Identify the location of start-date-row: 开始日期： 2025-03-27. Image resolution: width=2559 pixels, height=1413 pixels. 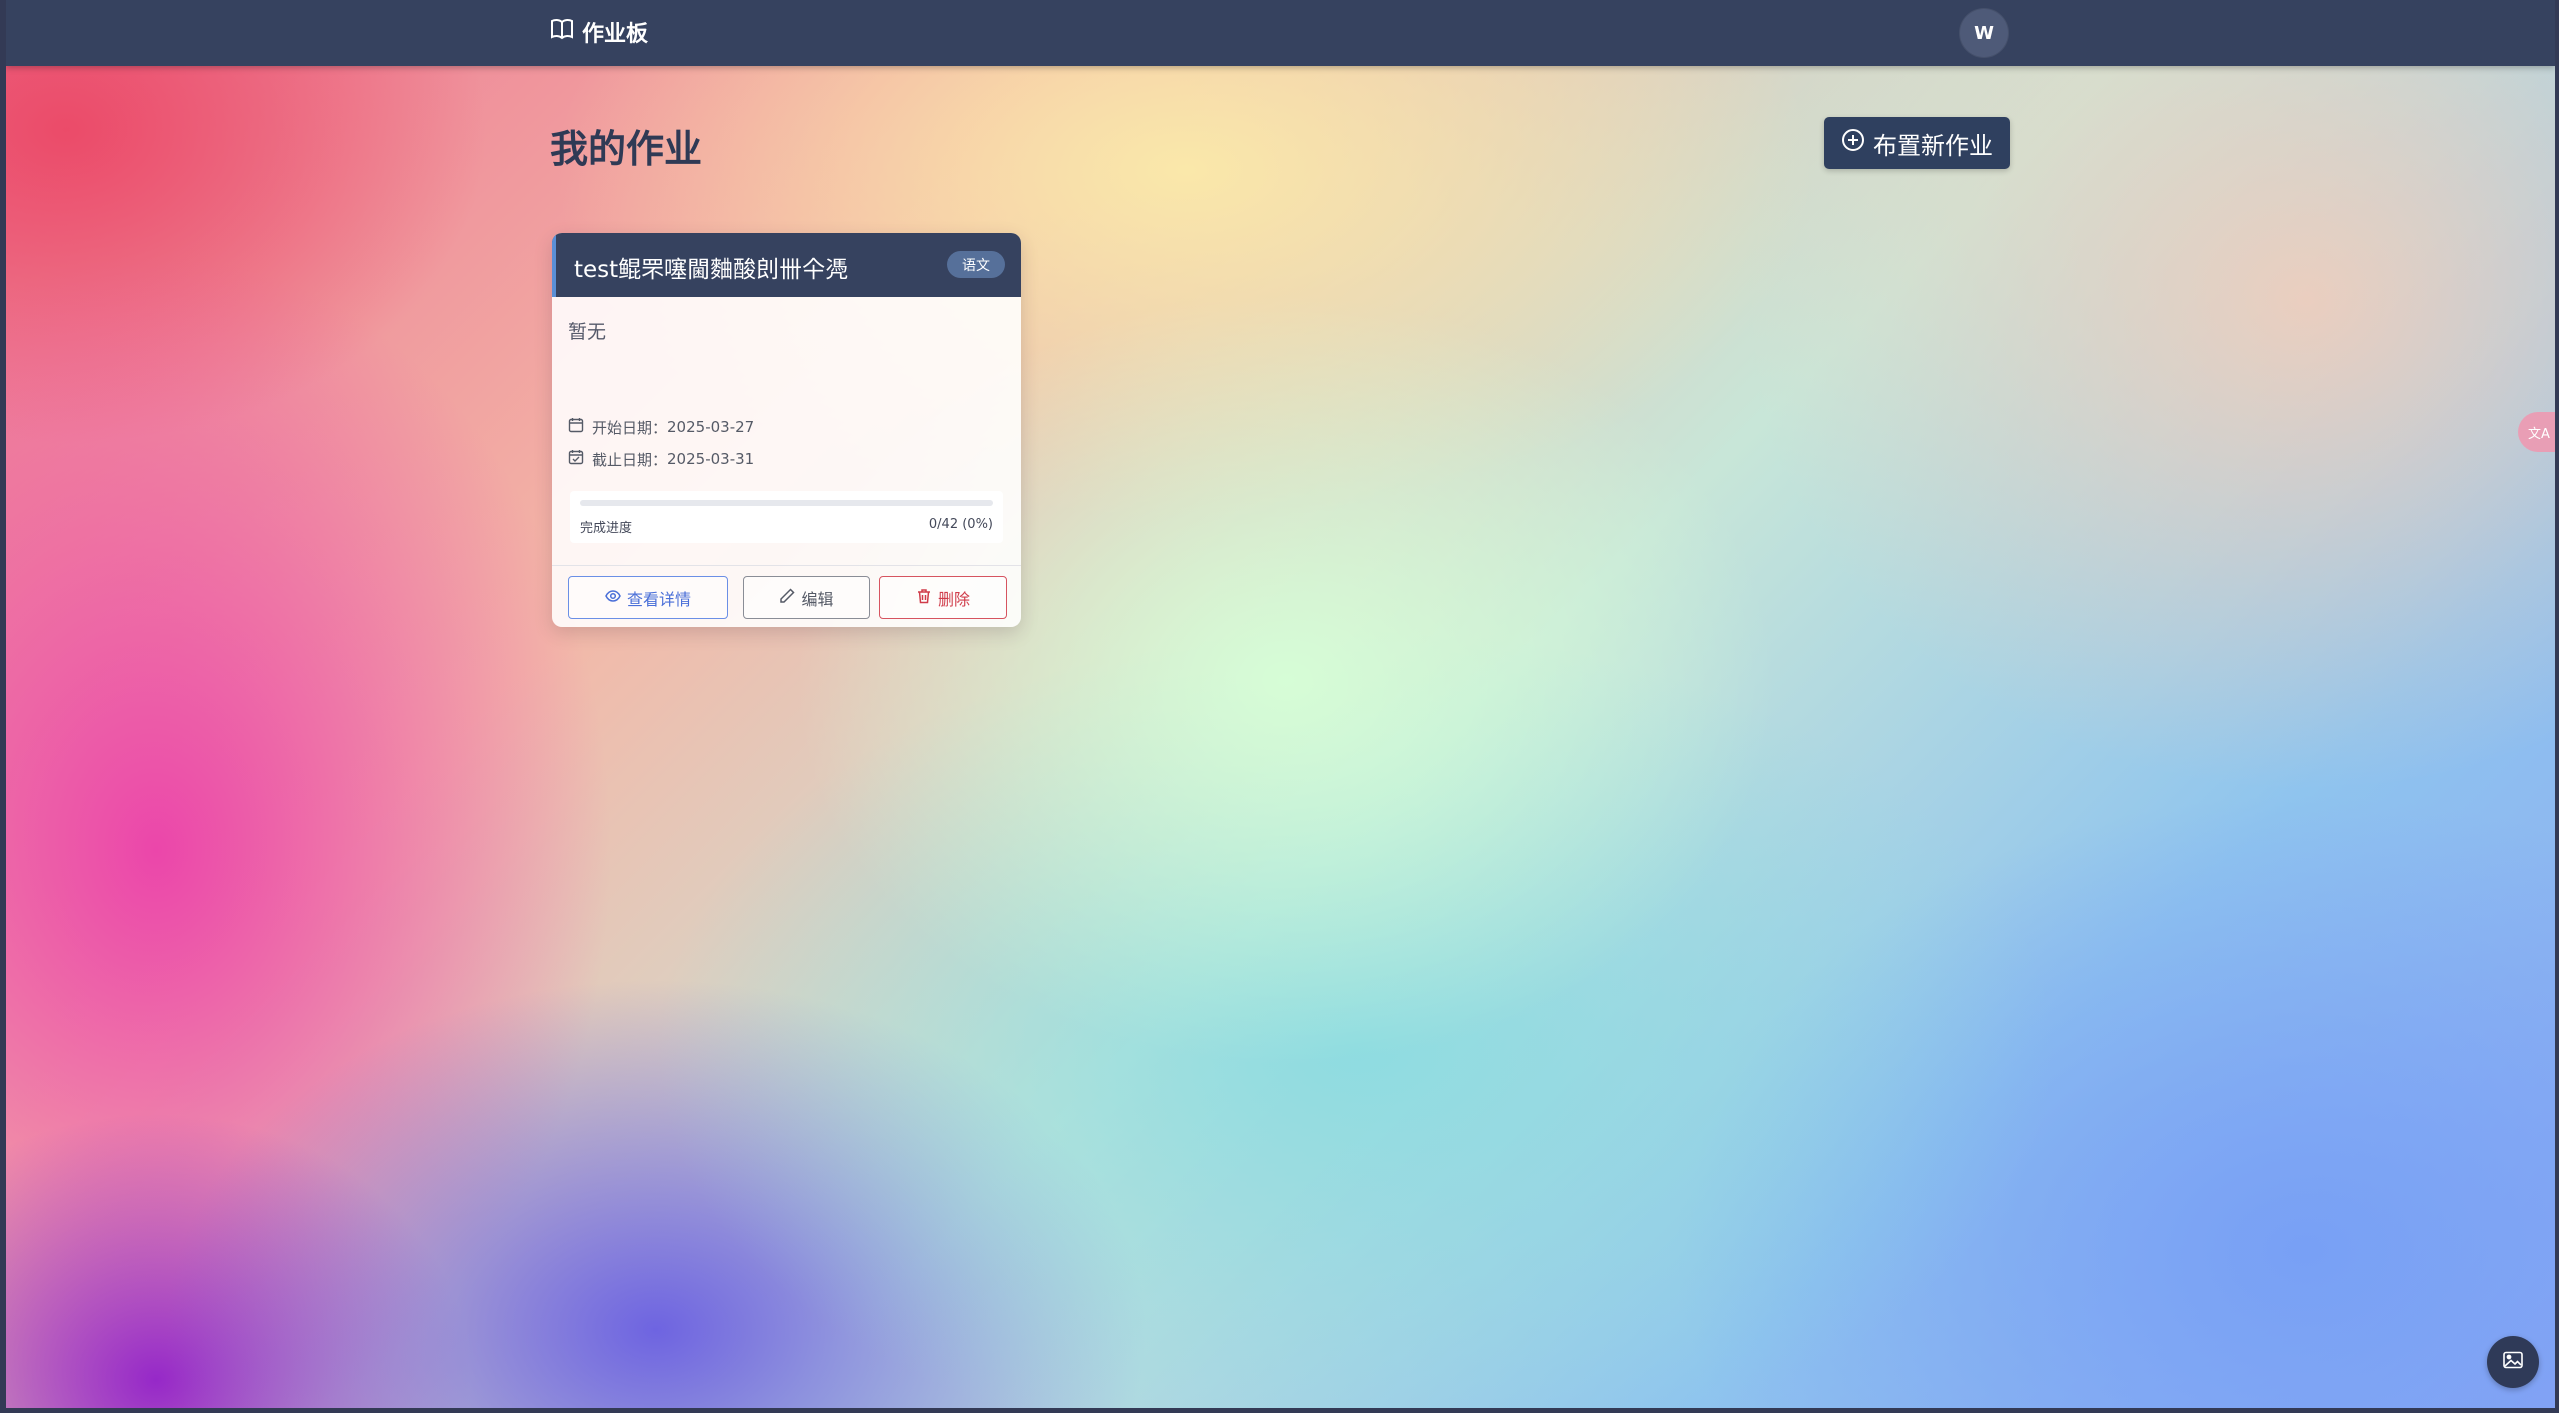
(661, 427).